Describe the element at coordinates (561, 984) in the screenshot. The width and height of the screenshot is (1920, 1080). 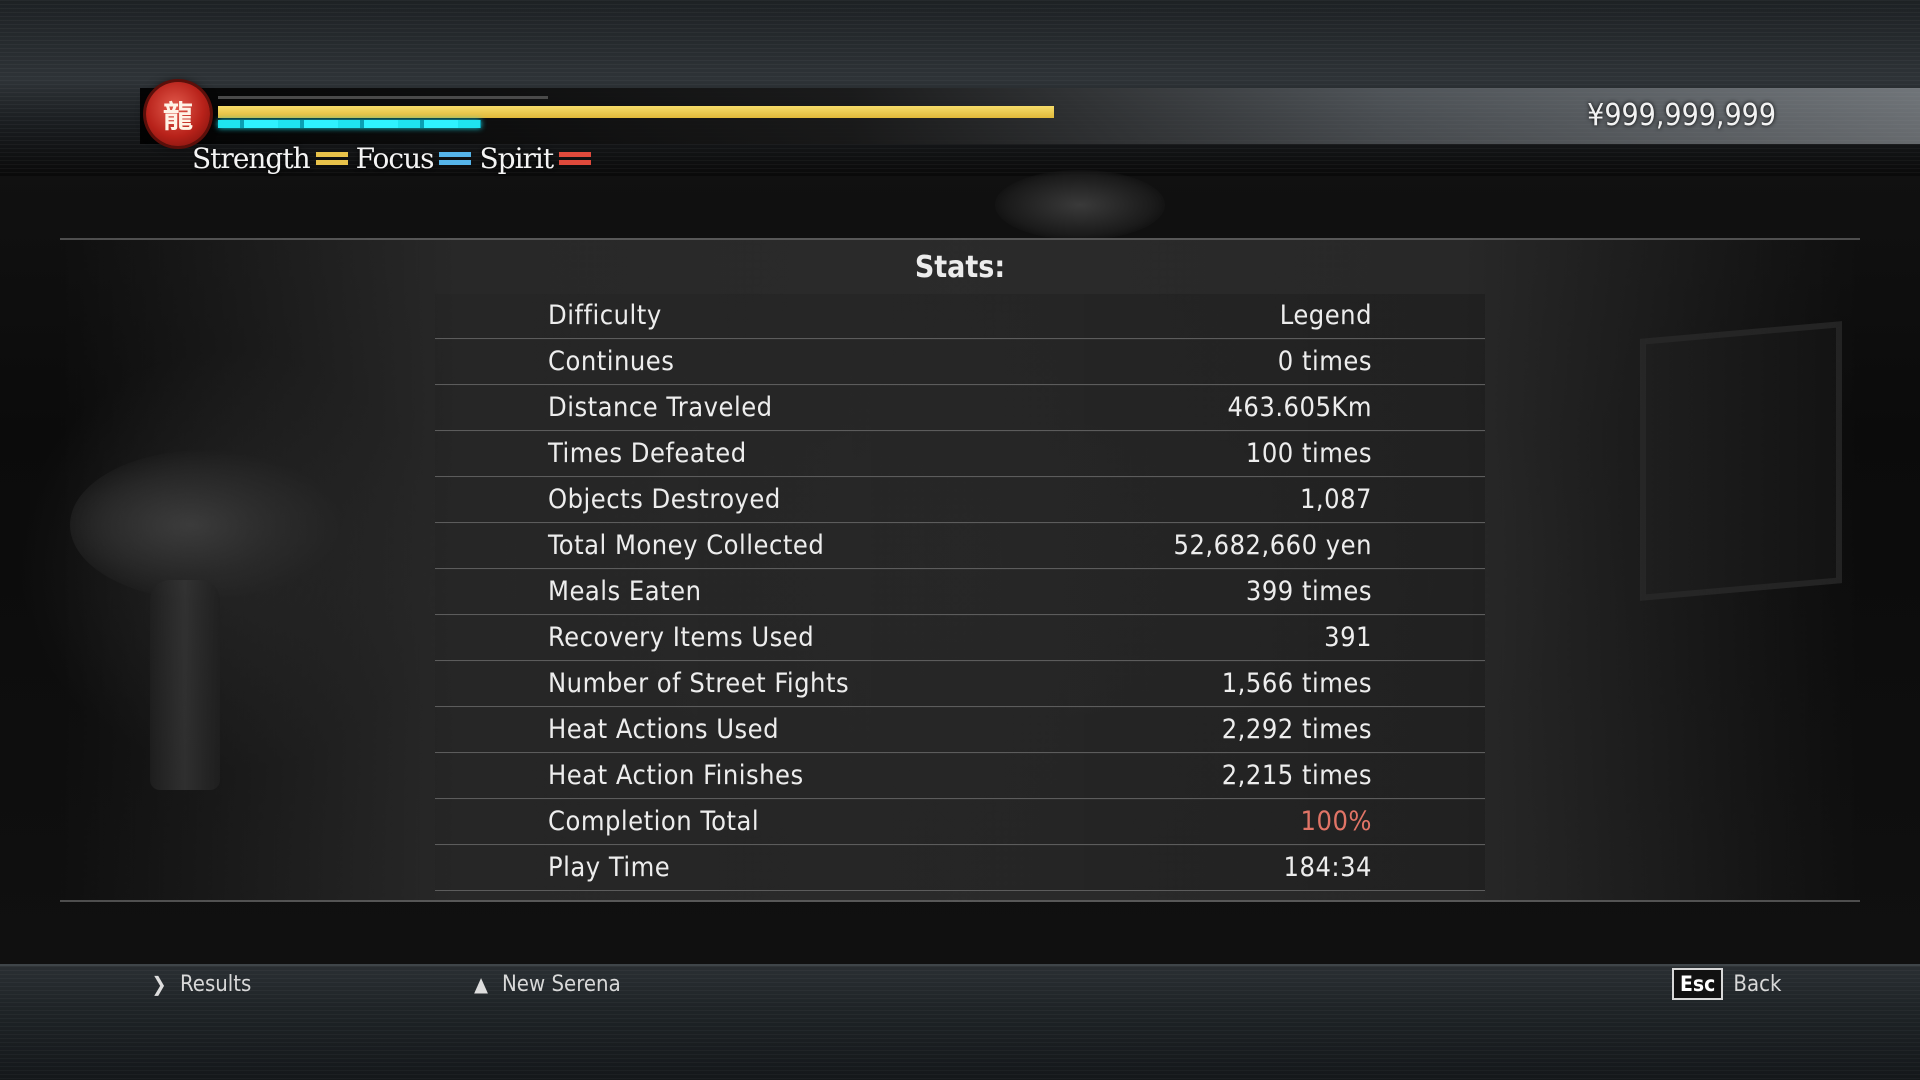
I see `new-serena-label: New Serena` at that location.